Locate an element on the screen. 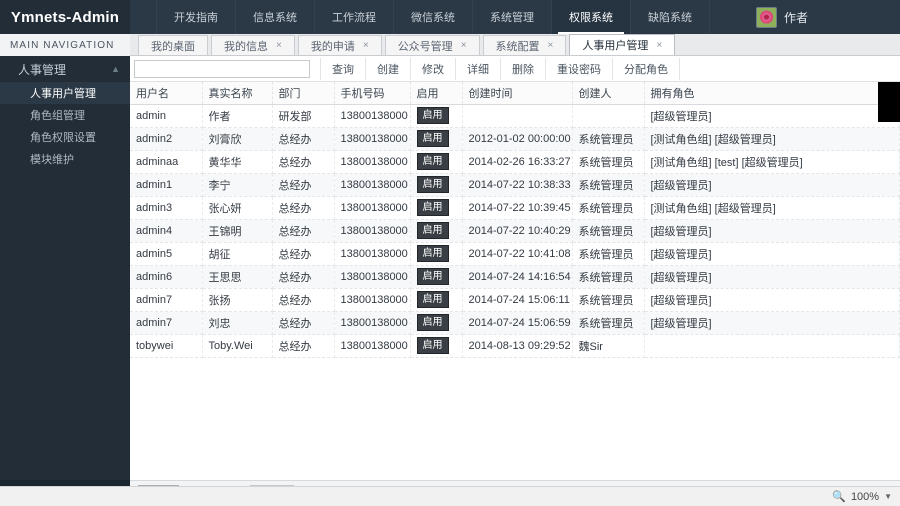 This screenshot has height=506, width=900. column-header-1: 真实名称 is located at coordinates (237, 93).